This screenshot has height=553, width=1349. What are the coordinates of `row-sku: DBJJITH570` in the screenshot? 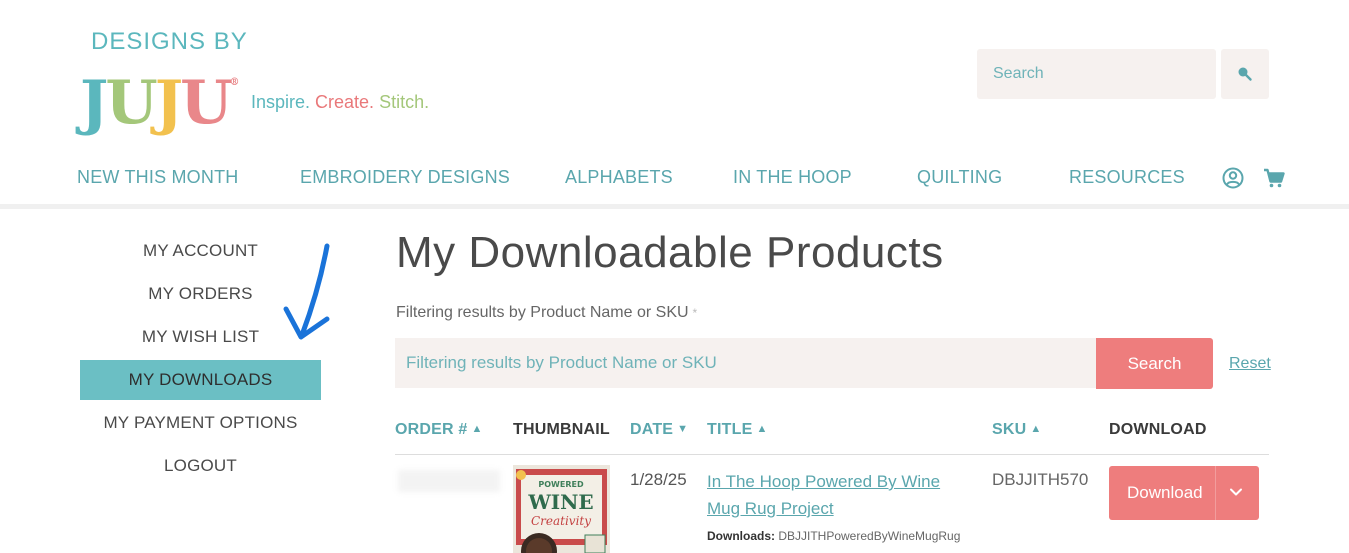 It's located at (1040, 479).